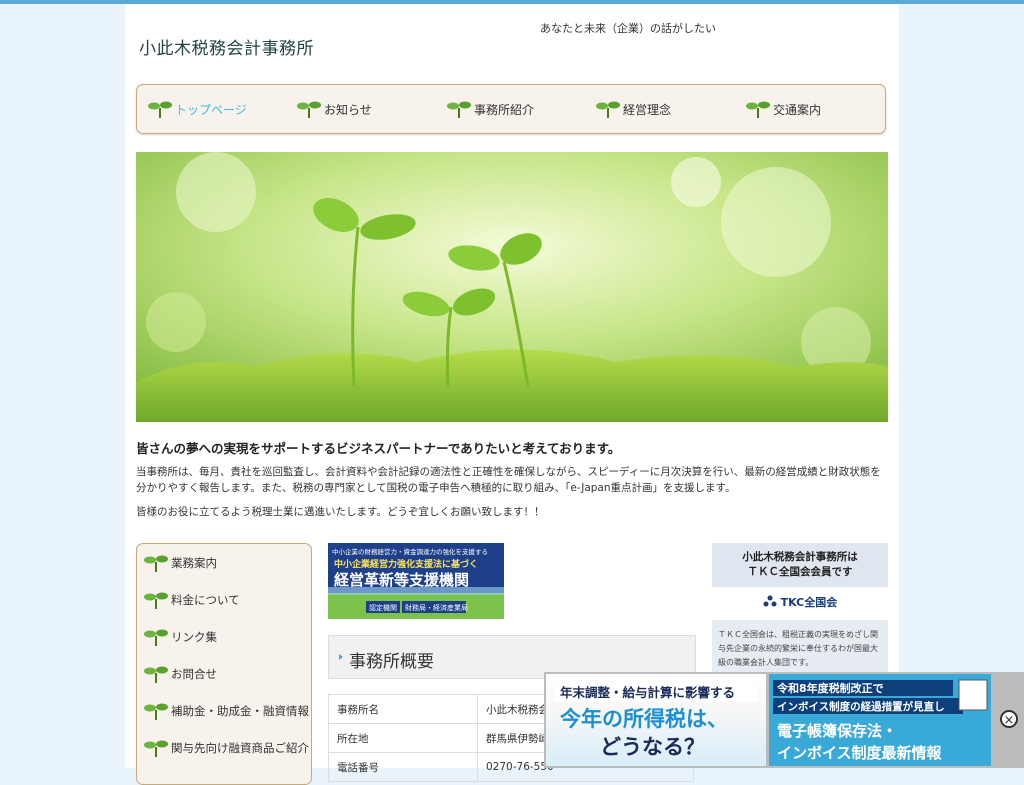 This screenshot has height=785, width=1024. What do you see at coordinates (341, 657) in the screenshot?
I see `triangle-icon` at bounding box center [341, 657].